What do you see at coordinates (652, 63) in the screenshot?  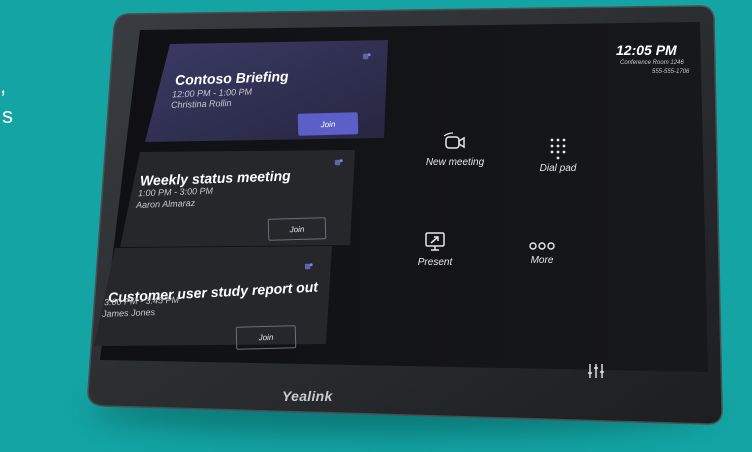 I see `room-name: Conference Room 1246` at bounding box center [652, 63].